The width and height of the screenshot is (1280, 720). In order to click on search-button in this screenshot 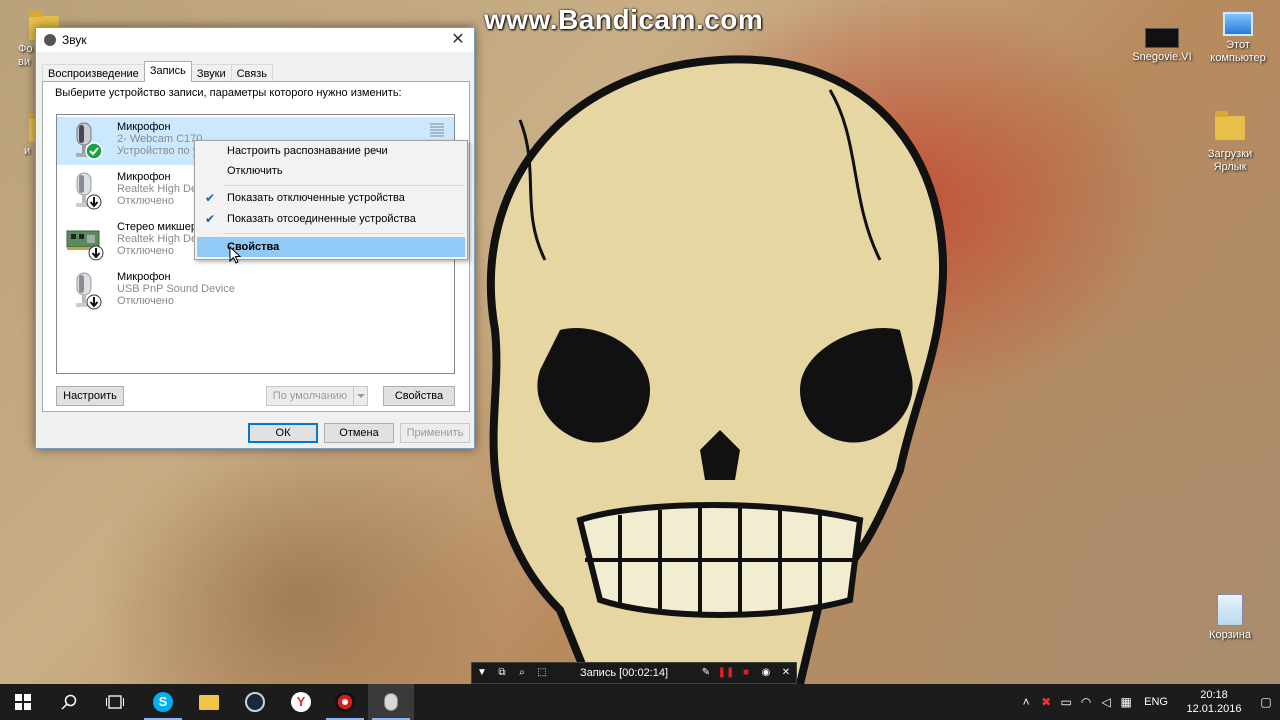, I will do `click(69, 702)`.